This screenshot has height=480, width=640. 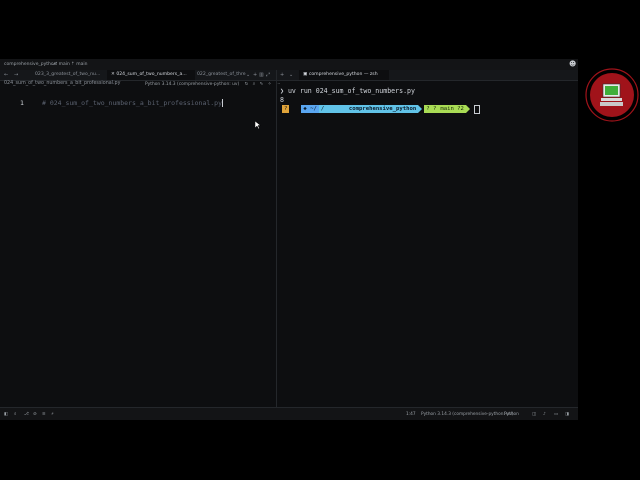 I want to click on prompt-status-segment: ?, so click(x=286, y=109).